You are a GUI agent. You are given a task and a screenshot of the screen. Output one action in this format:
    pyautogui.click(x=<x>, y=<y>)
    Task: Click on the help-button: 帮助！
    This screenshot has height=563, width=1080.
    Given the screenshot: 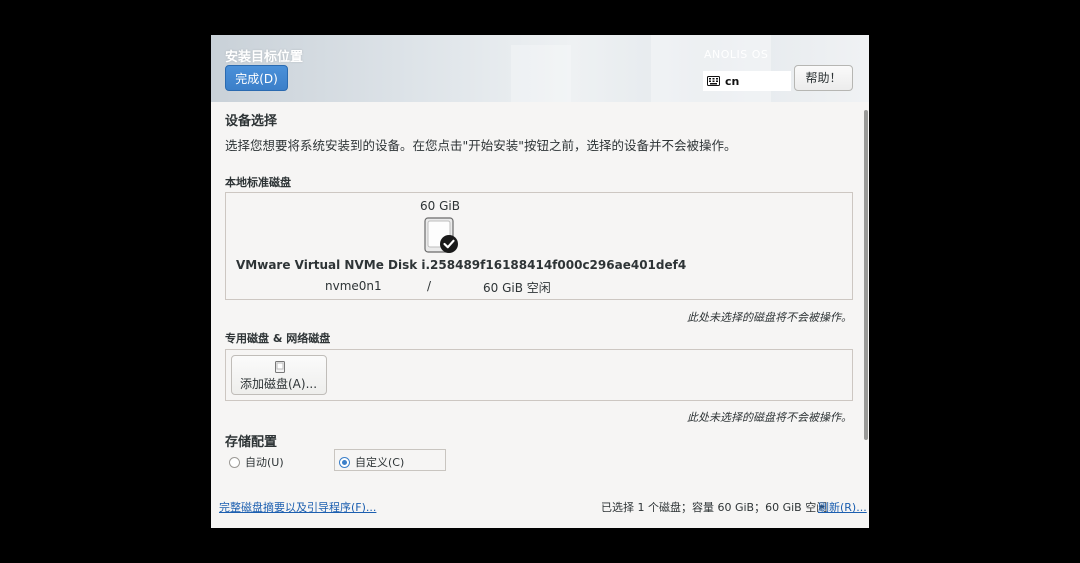 What is the action you would take?
    pyautogui.click(x=823, y=78)
    